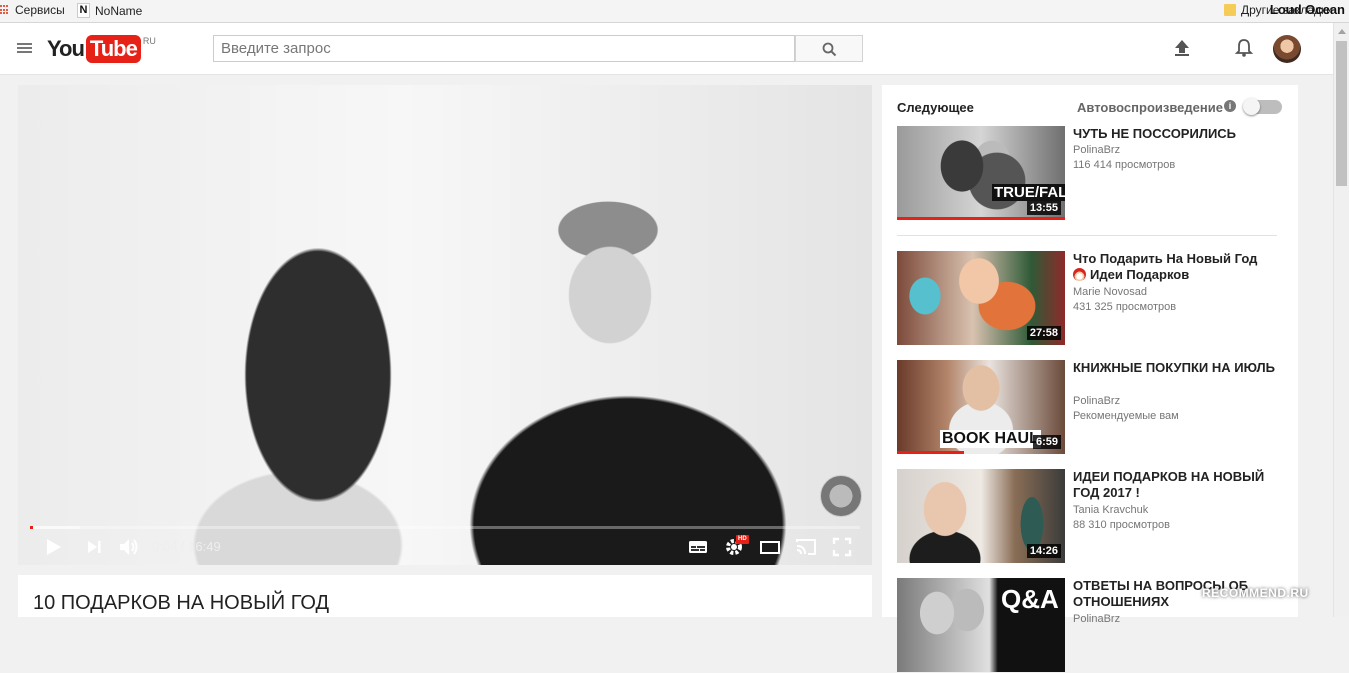  Describe the element at coordinates (935, 107) in the screenshot. I see `up-next-heading: Следующее` at that location.